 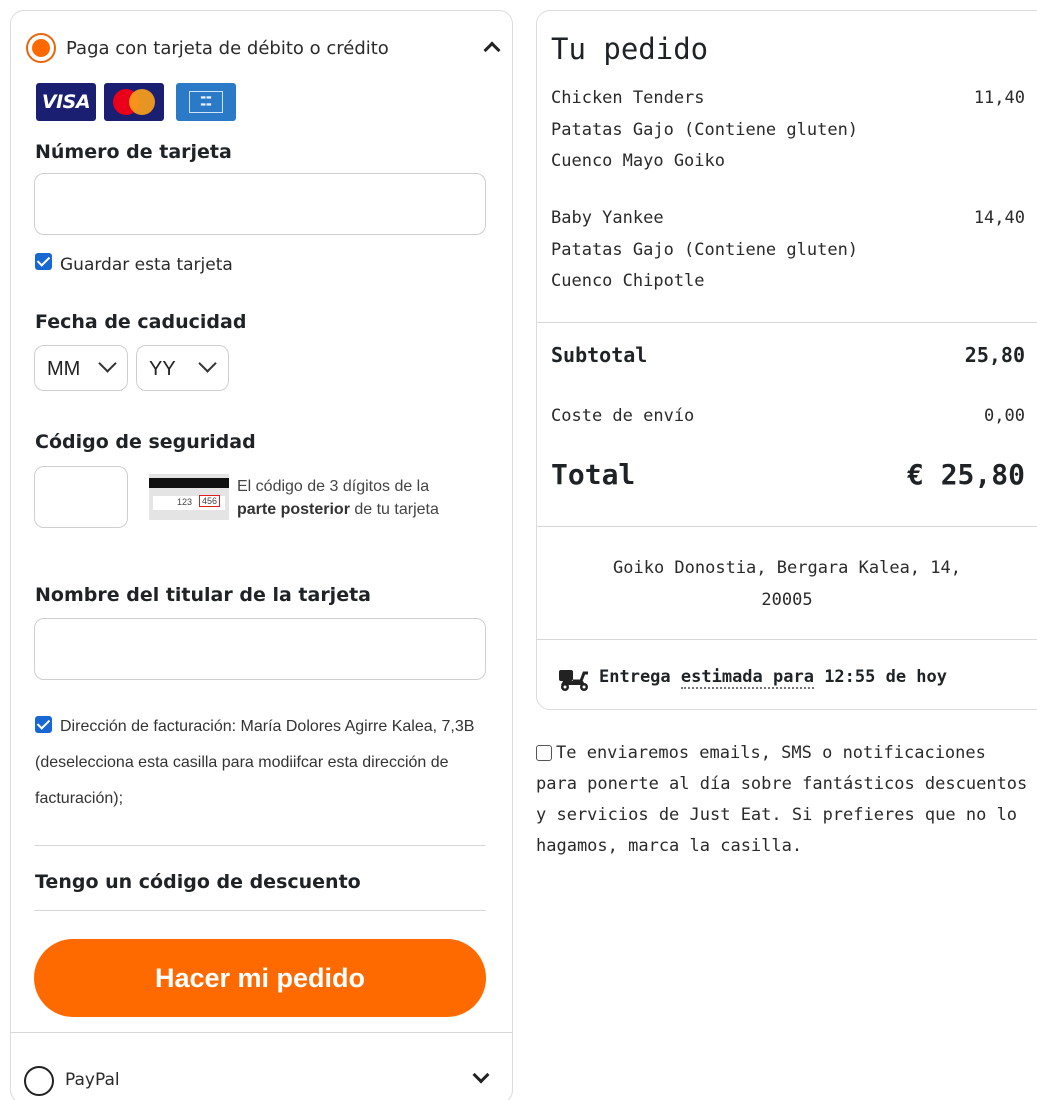 I want to click on item-option: Cuenco Mayo Goiko, so click(x=638, y=161).